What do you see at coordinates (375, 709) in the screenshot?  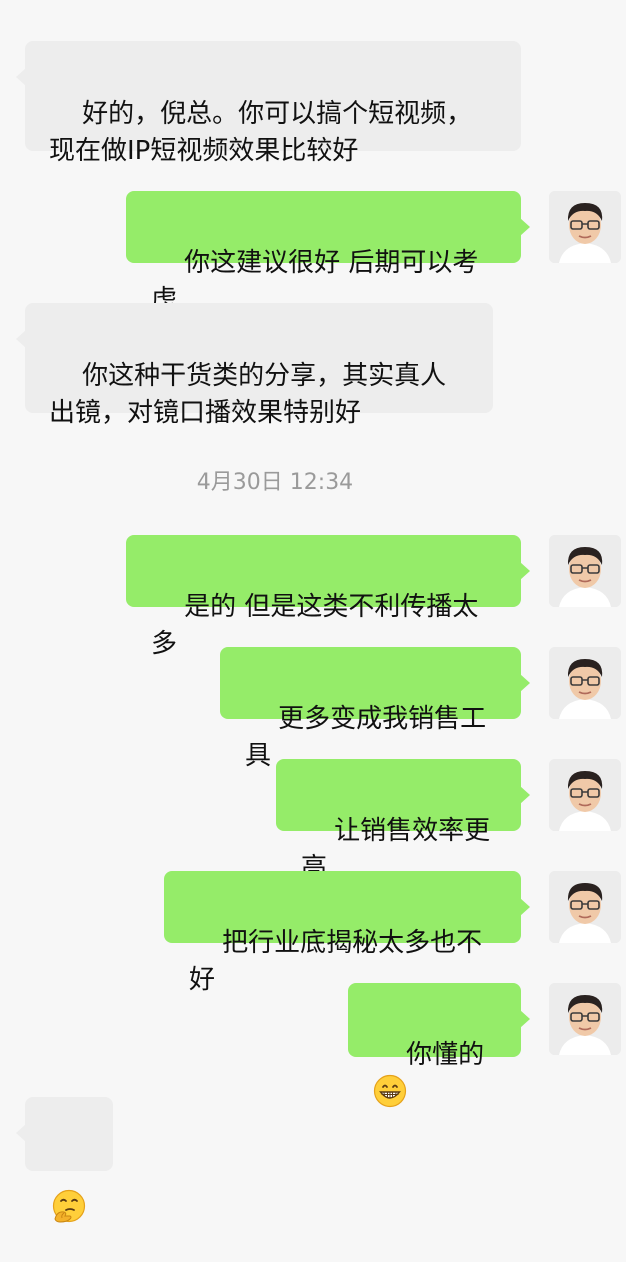 I see `message-bubble-outgoing: 更多变成我销售工具` at bounding box center [375, 709].